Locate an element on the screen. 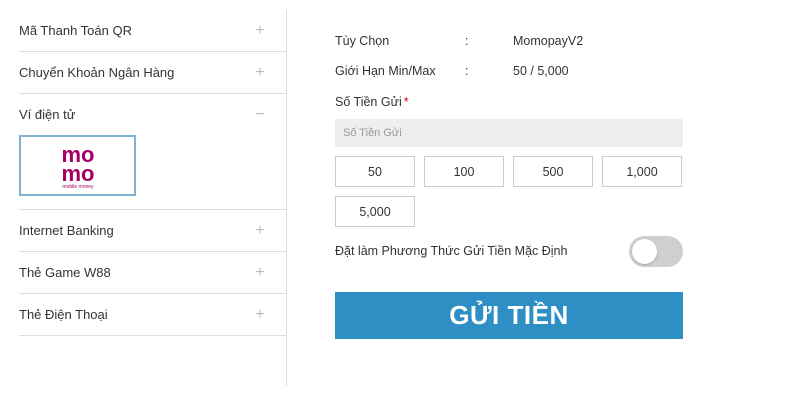  quick-amount-options: 50 100 500 1,000 5,000 is located at coordinates (510, 191).